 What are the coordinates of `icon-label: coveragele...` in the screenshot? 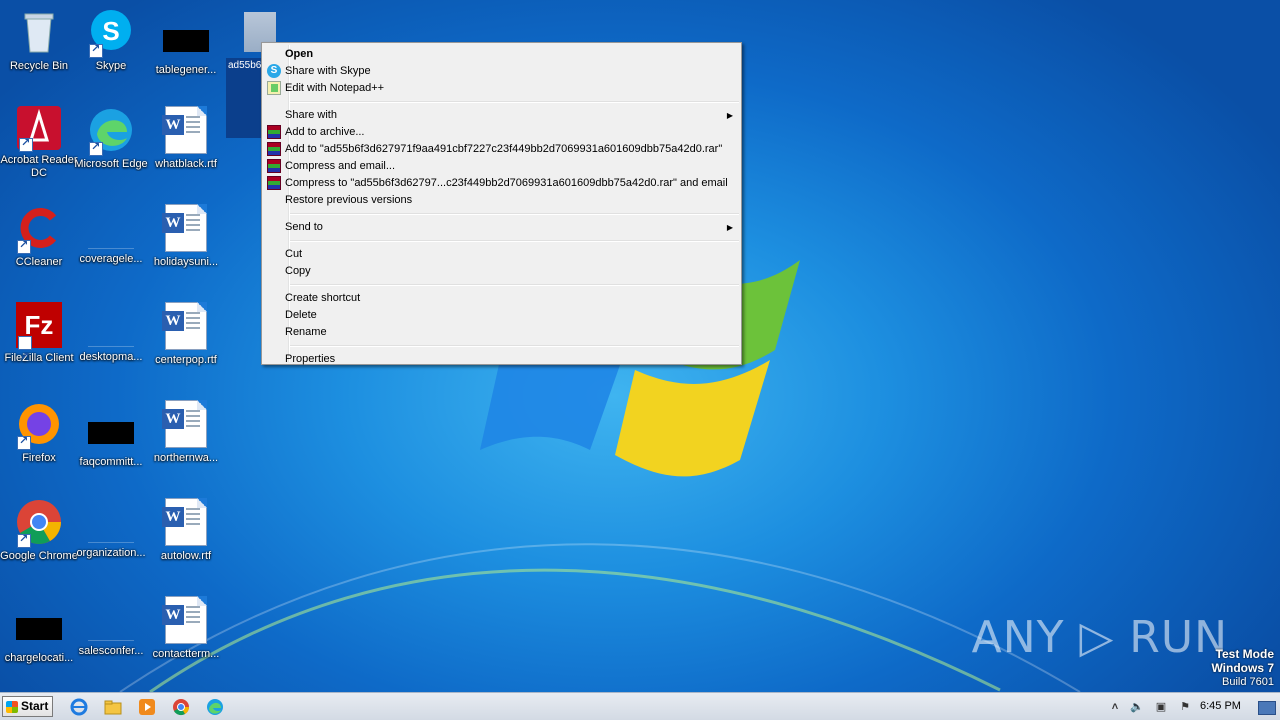 It's located at (111, 259).